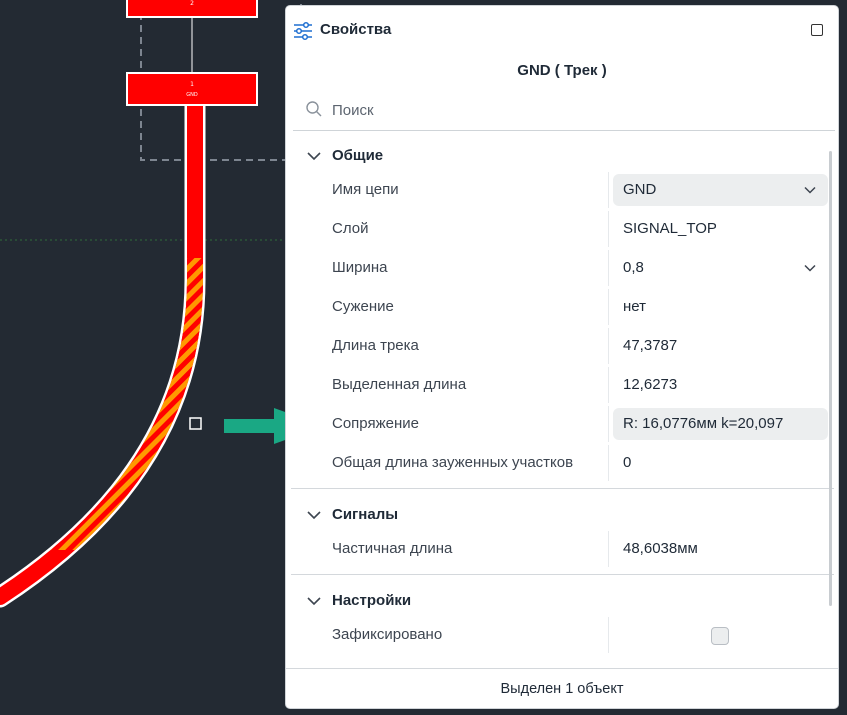 The width and height of the screenshot is (847, 715). Describe the element at coordinates (192, 89) in the screenshot. I see `pad-1: 1 GND` at that location.